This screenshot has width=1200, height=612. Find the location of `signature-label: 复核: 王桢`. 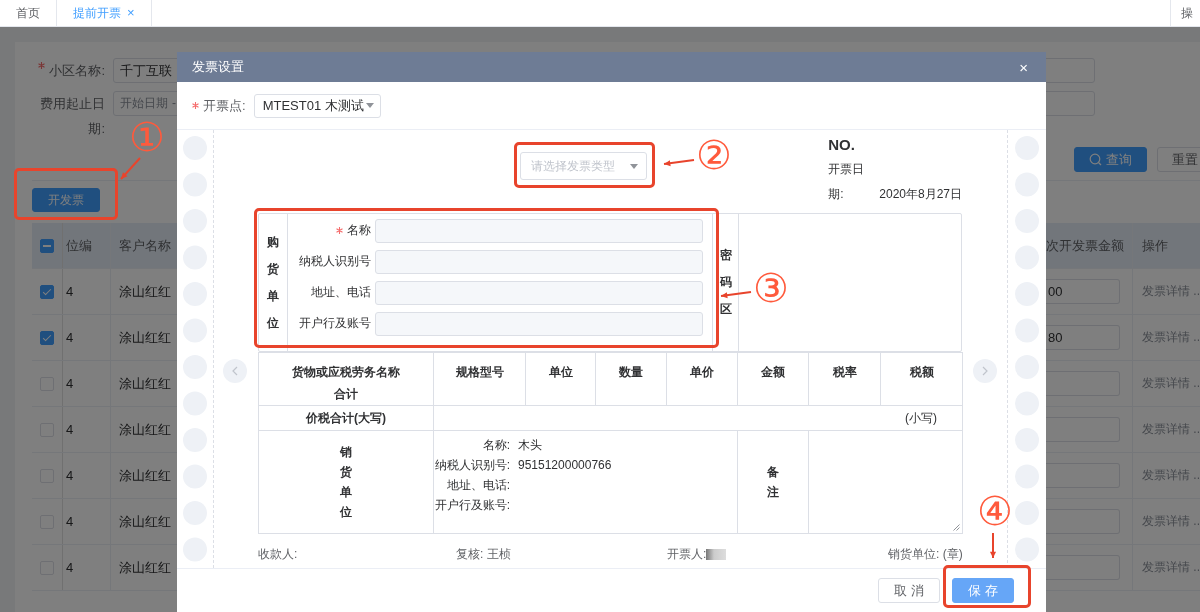

signature-label: 复核: 王桢 is located at coordinates (483, 554).